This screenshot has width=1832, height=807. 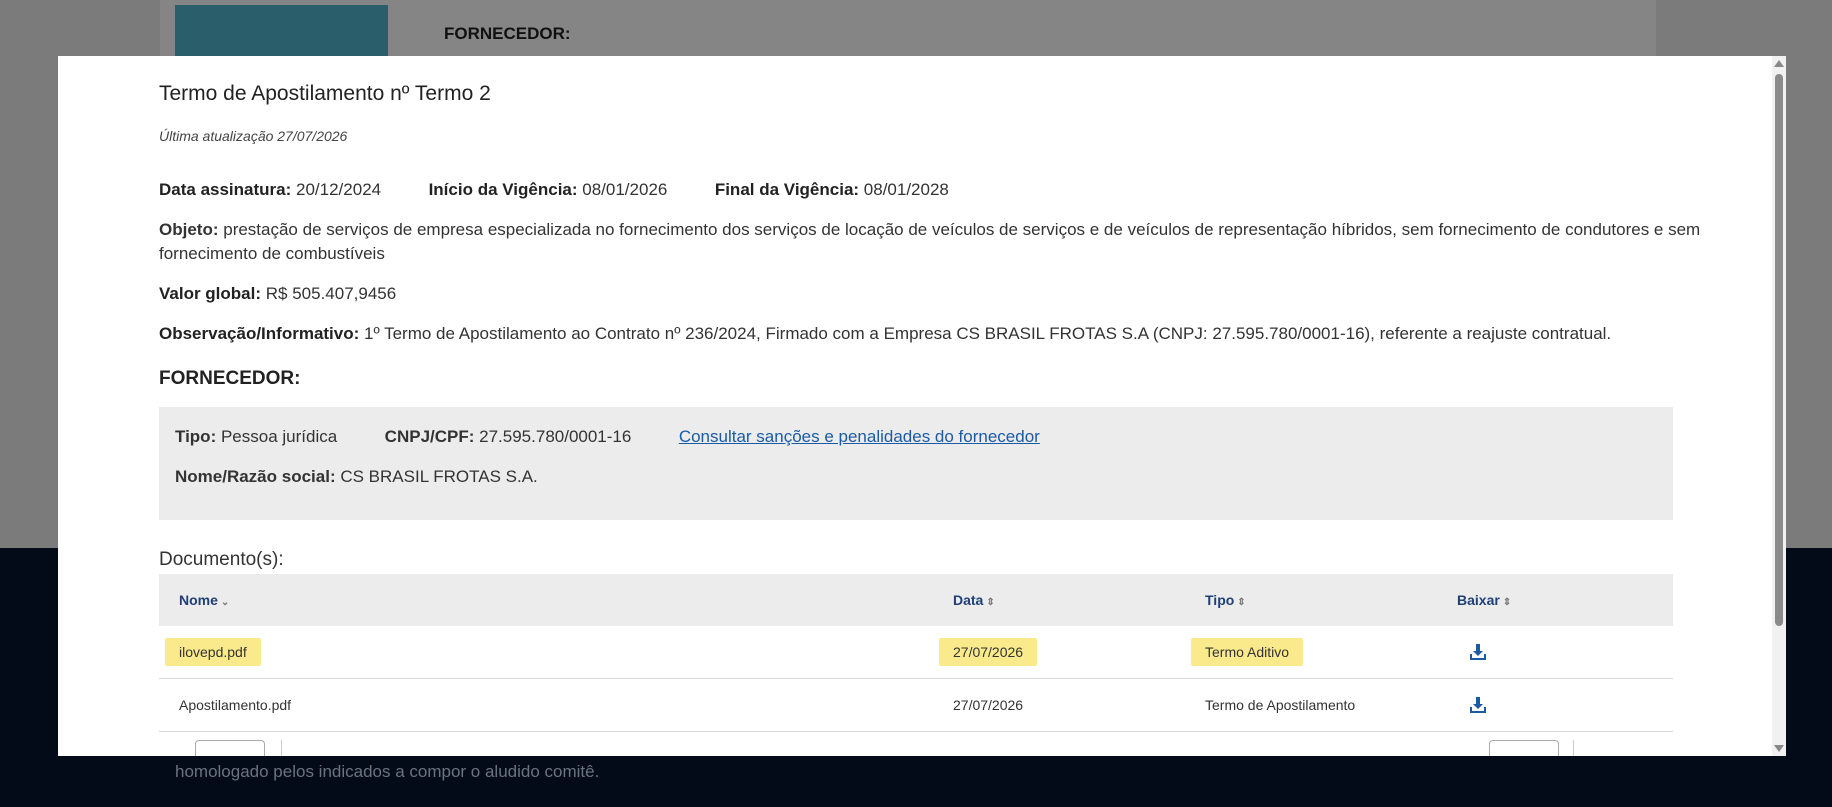 What do you see at coordinates (546, 652) in the screenshot?
I see `doc-name-cell: ilovepd.pdf` at bounding box center [546, 652].